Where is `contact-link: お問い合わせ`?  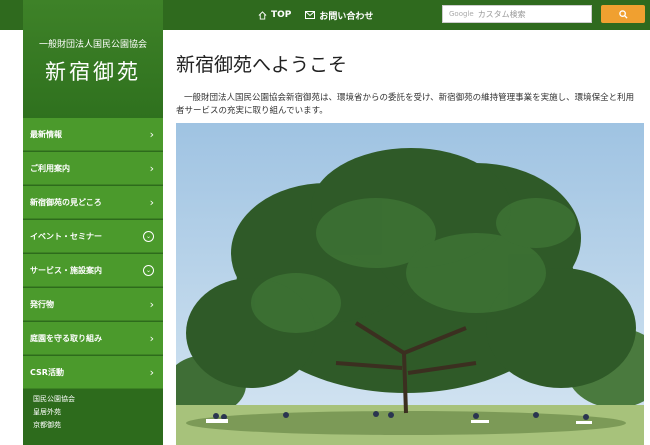
contact-link: お問い合わせ is located at coordinates (339, 15).